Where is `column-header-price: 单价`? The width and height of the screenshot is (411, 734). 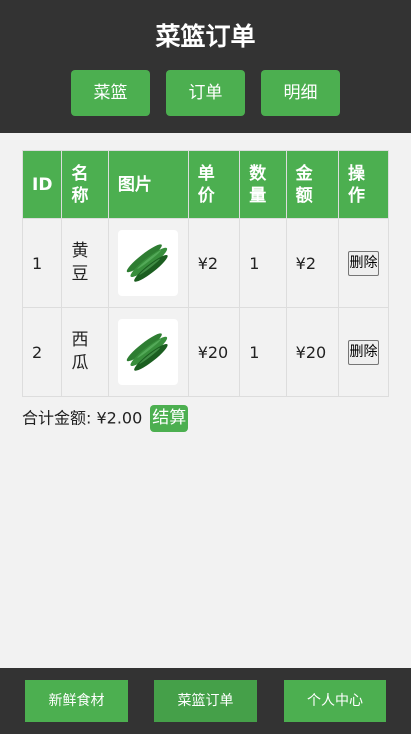
column-header-price: 单价 is located at coordinates (214, 184).